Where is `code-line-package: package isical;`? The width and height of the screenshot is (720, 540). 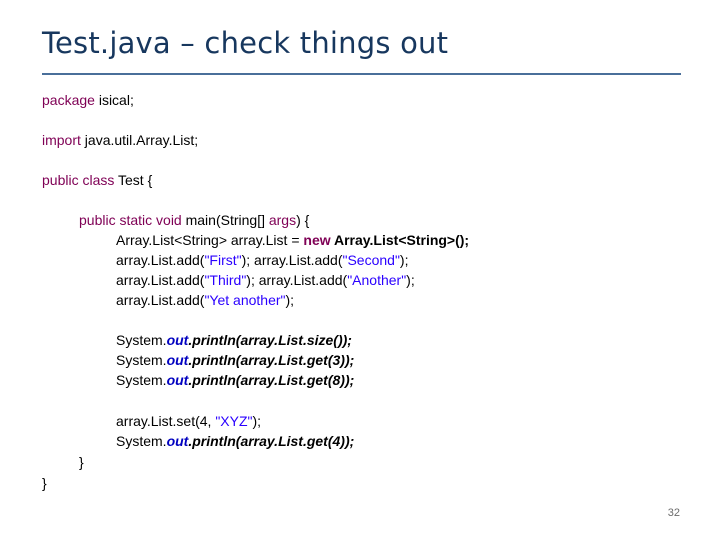 code-line-package: package isical; is located at coordinates (88, 100).